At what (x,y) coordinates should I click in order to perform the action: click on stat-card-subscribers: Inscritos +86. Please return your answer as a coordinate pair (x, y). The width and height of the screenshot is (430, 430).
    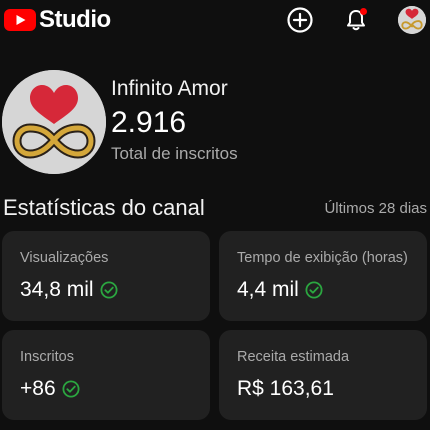
    Looking at the image, I should click on (106, 375).